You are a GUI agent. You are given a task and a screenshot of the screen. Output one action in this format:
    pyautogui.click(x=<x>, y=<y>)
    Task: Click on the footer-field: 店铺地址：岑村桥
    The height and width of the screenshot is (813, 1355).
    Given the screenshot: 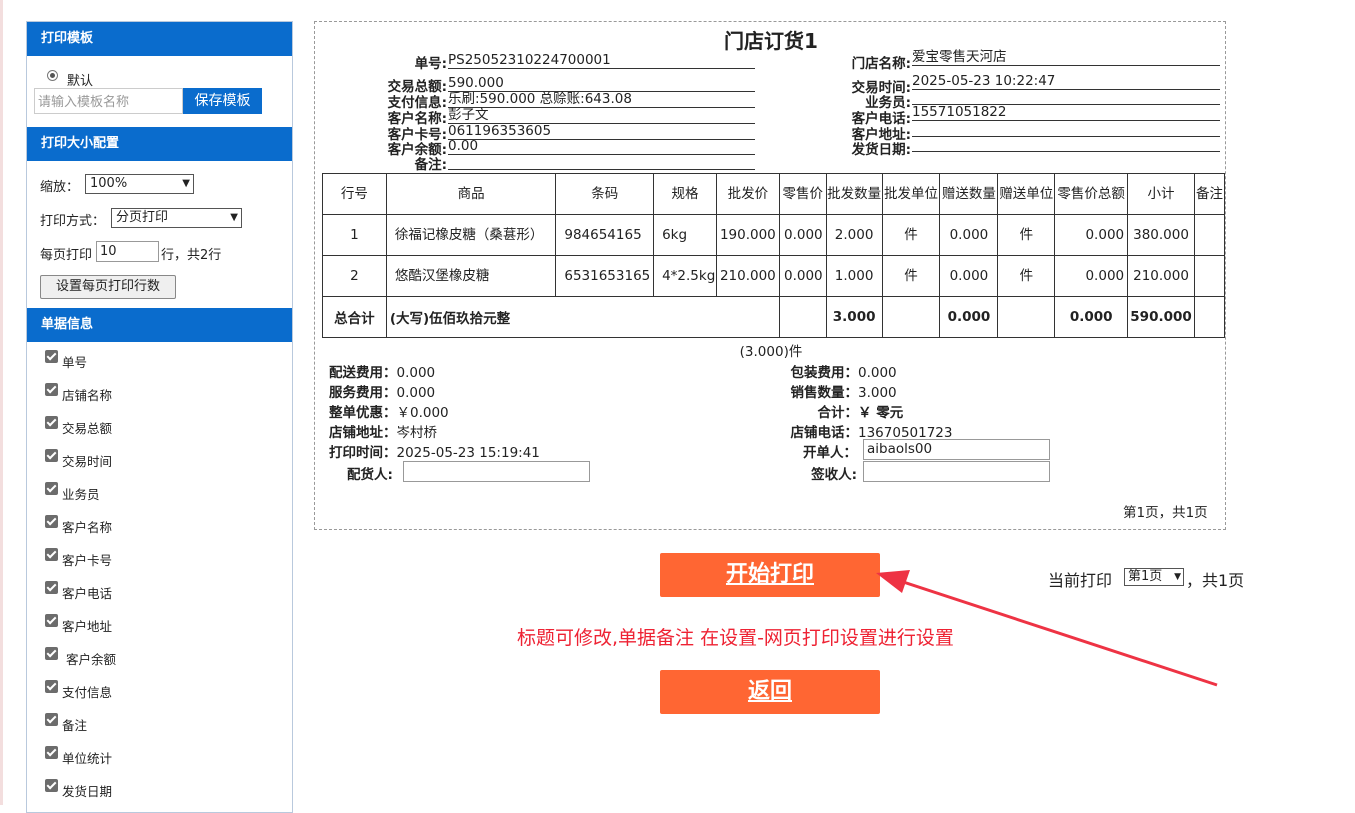 What is the action you would take?
    pyautogui.click(x=383, y=431)
    